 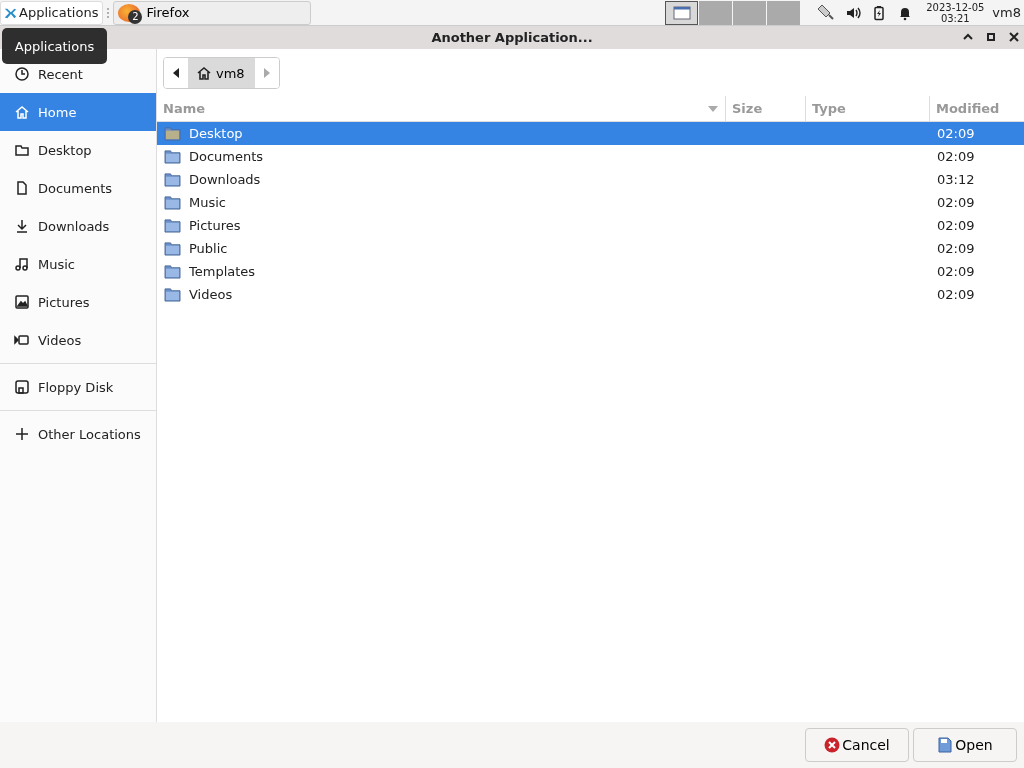 What do you see at coordinates (172, 133) in the screenshot?
I see `desktop-folder-icon` at bounding box center [172, 133].